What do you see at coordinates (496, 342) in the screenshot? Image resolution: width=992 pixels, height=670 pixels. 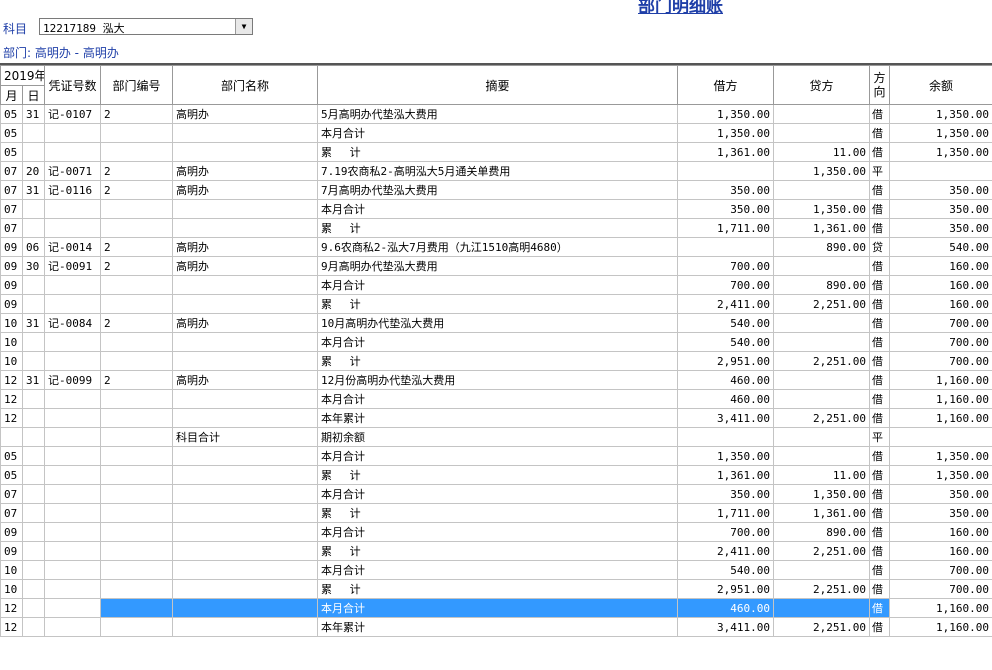 I see `table-row: 10本月合计540.00借700.00` at bounding box center [496, 342].